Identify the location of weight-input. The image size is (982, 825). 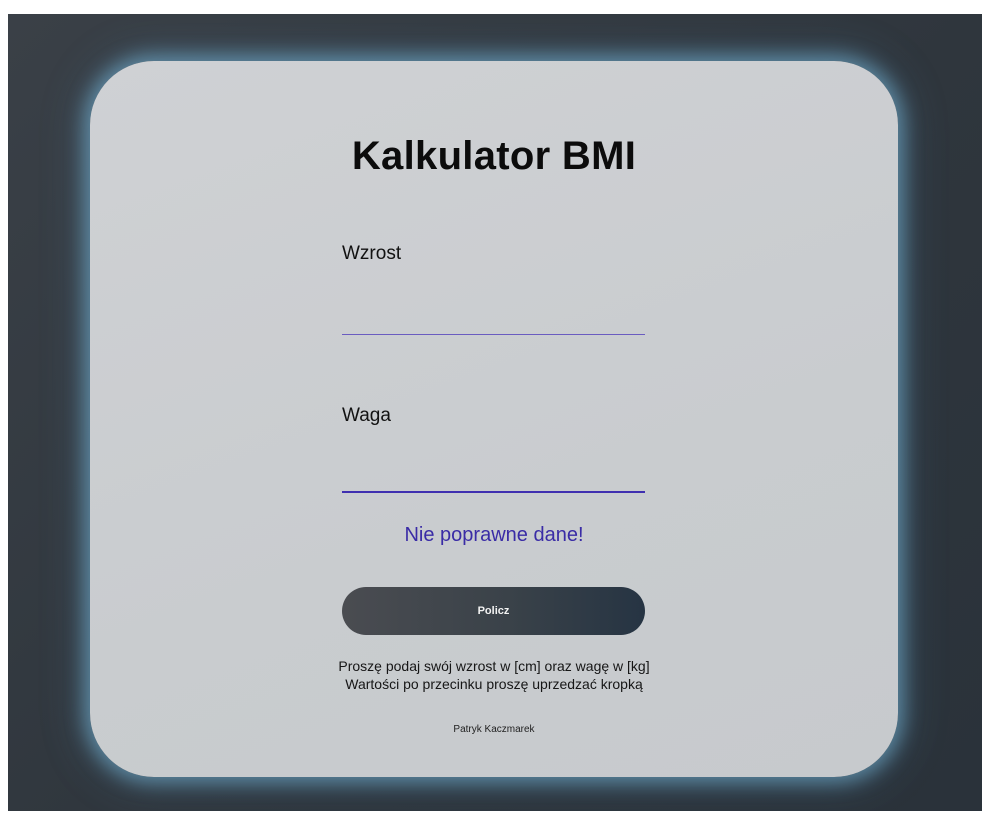
(493, 477).